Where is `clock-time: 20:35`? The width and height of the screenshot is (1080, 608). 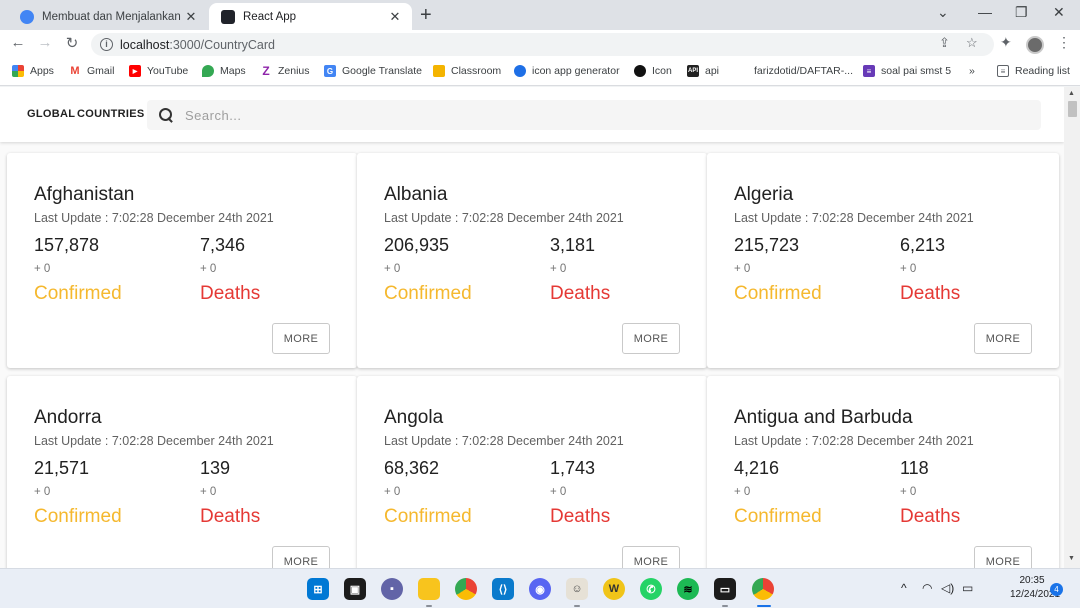
clock-time: 20:35 is located at coordinates (1032, 580).